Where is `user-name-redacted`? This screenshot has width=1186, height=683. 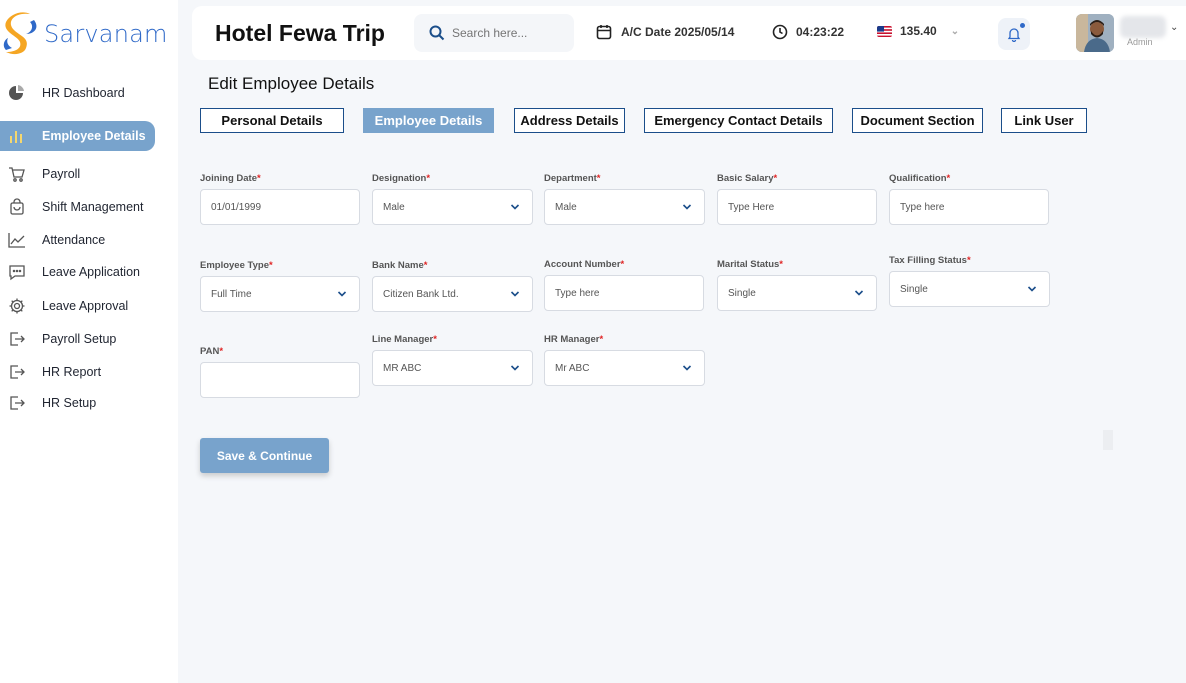 user-name-redacted is located at coordinates (1143, 27).